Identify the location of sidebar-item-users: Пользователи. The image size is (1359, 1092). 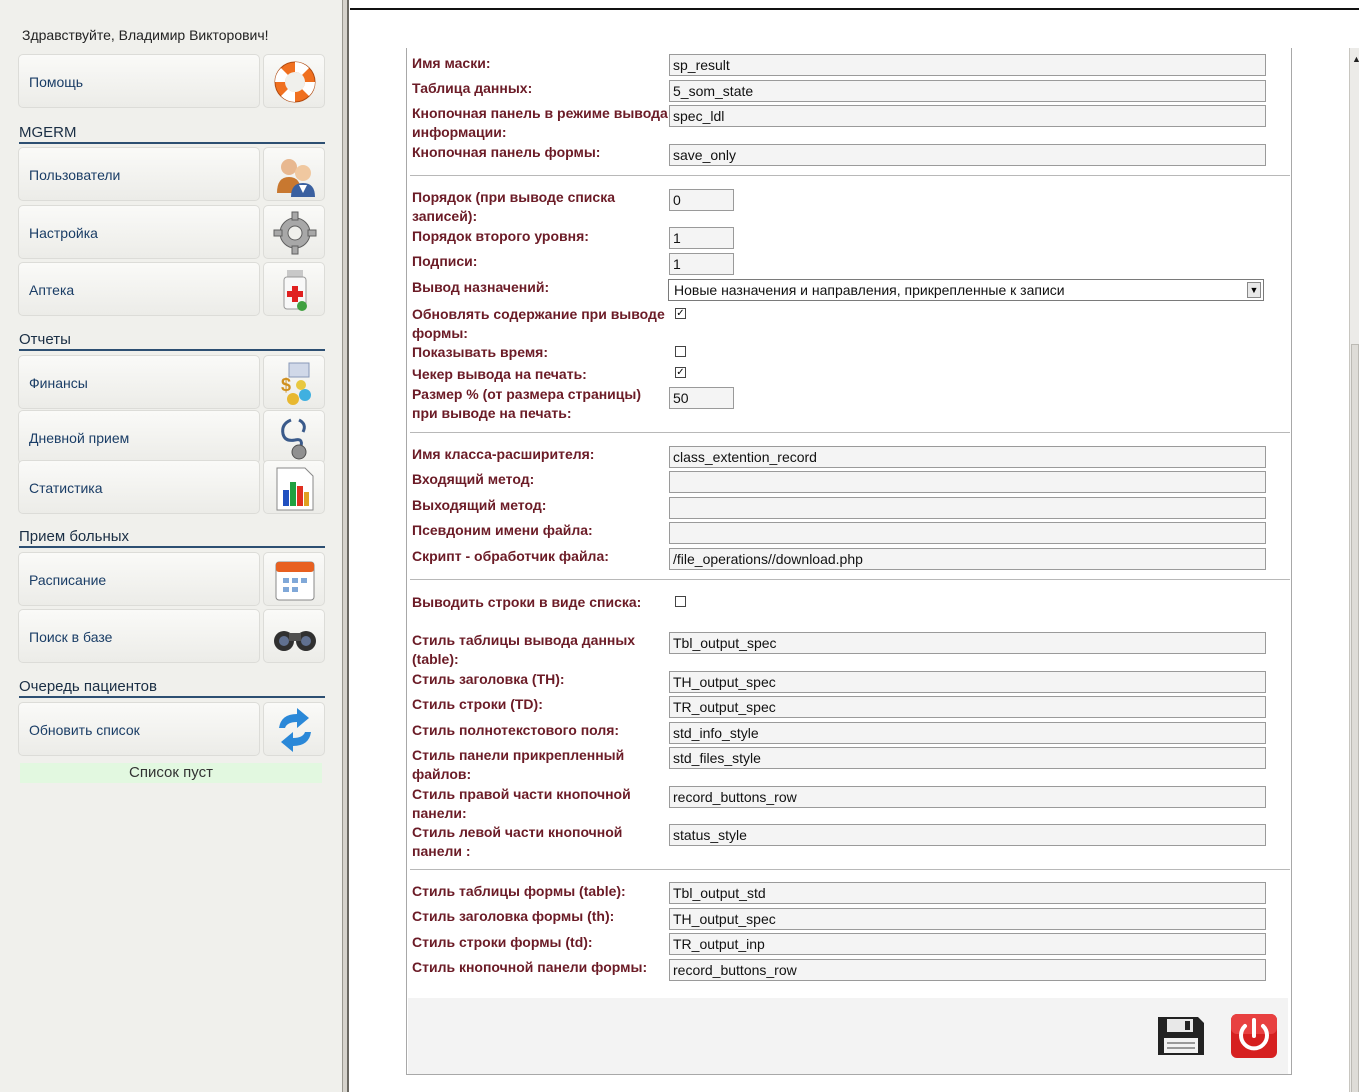
(171, 174).